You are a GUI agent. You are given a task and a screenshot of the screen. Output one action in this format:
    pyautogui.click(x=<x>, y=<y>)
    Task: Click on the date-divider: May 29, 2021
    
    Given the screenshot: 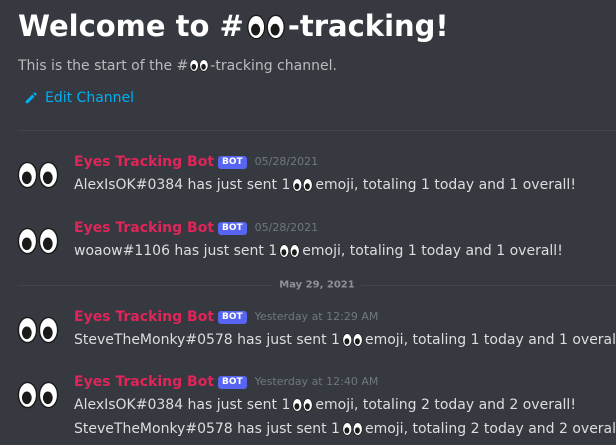 What is the action you would take?
    pyautogui.click(x=317, y=285)
    